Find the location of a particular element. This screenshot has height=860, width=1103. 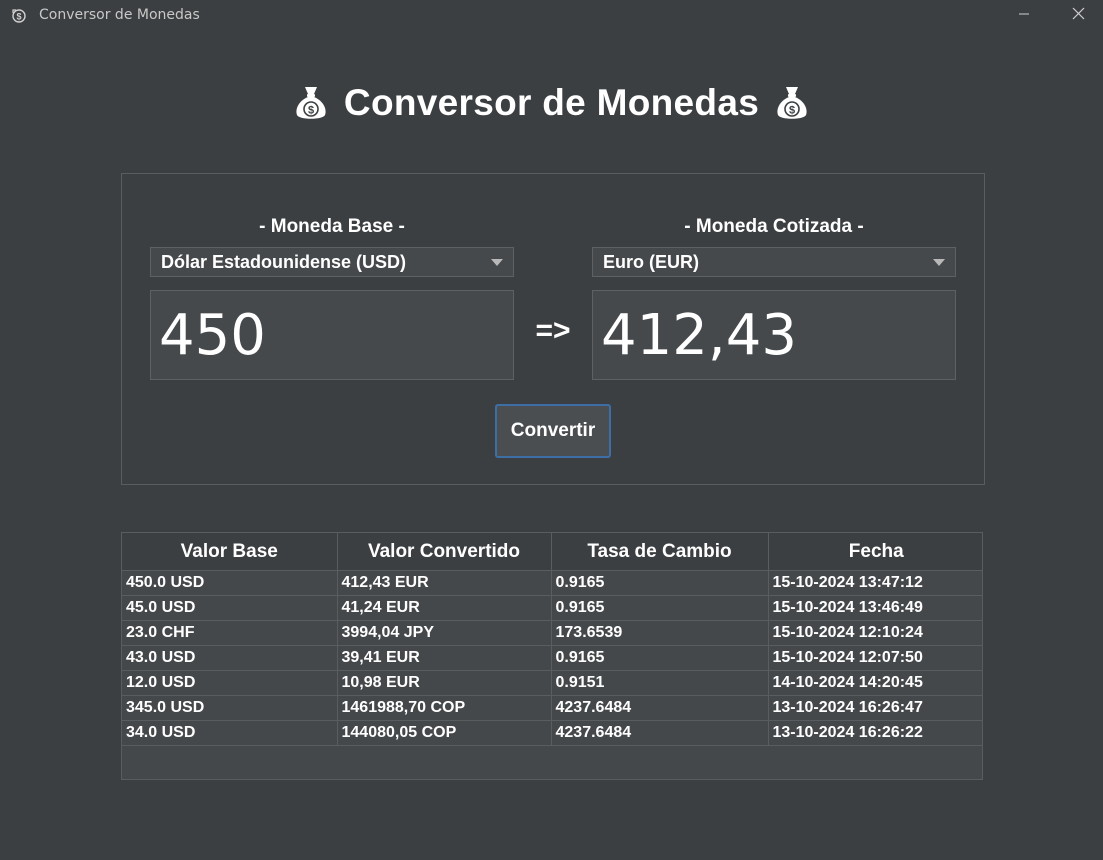

convert-button: Convertir is located at coordinates (553, 431).